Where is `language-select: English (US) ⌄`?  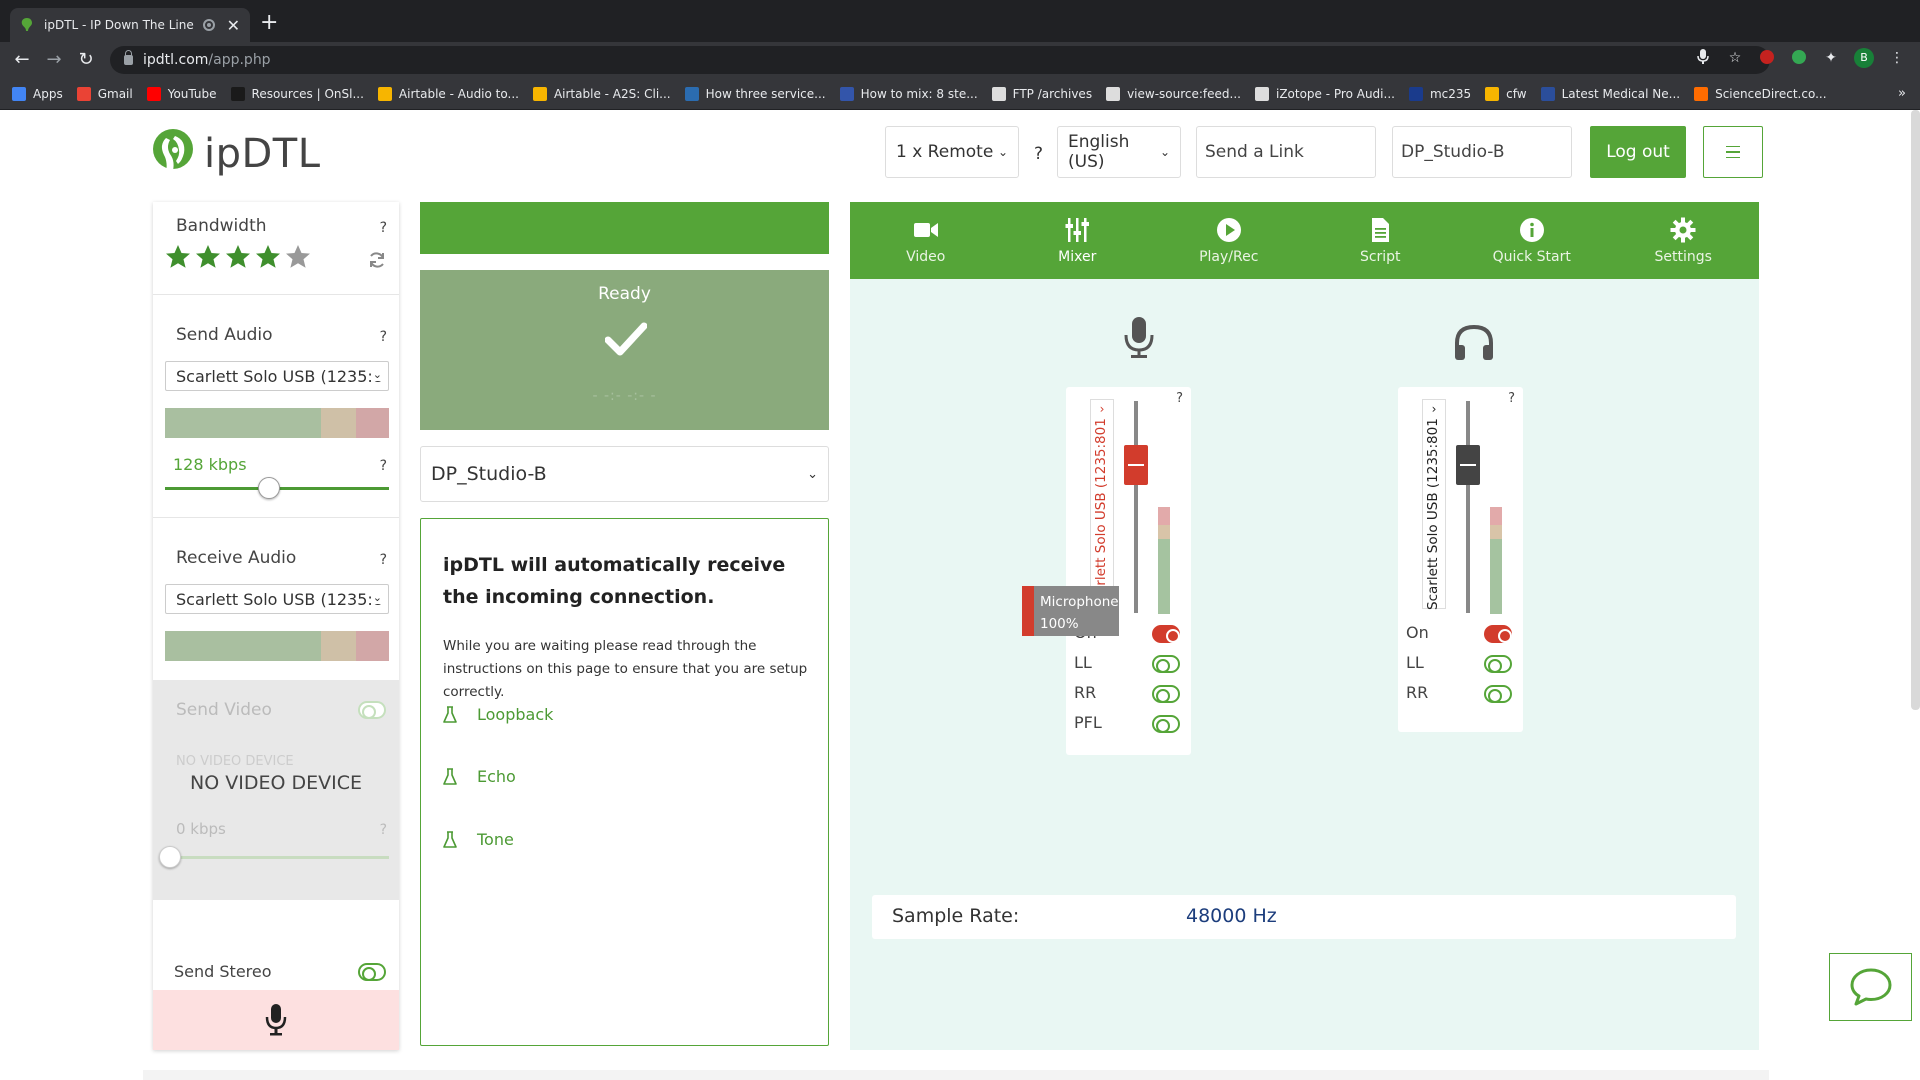 language-select: English (US) ⌄ is located at coordinates (1119, 152).